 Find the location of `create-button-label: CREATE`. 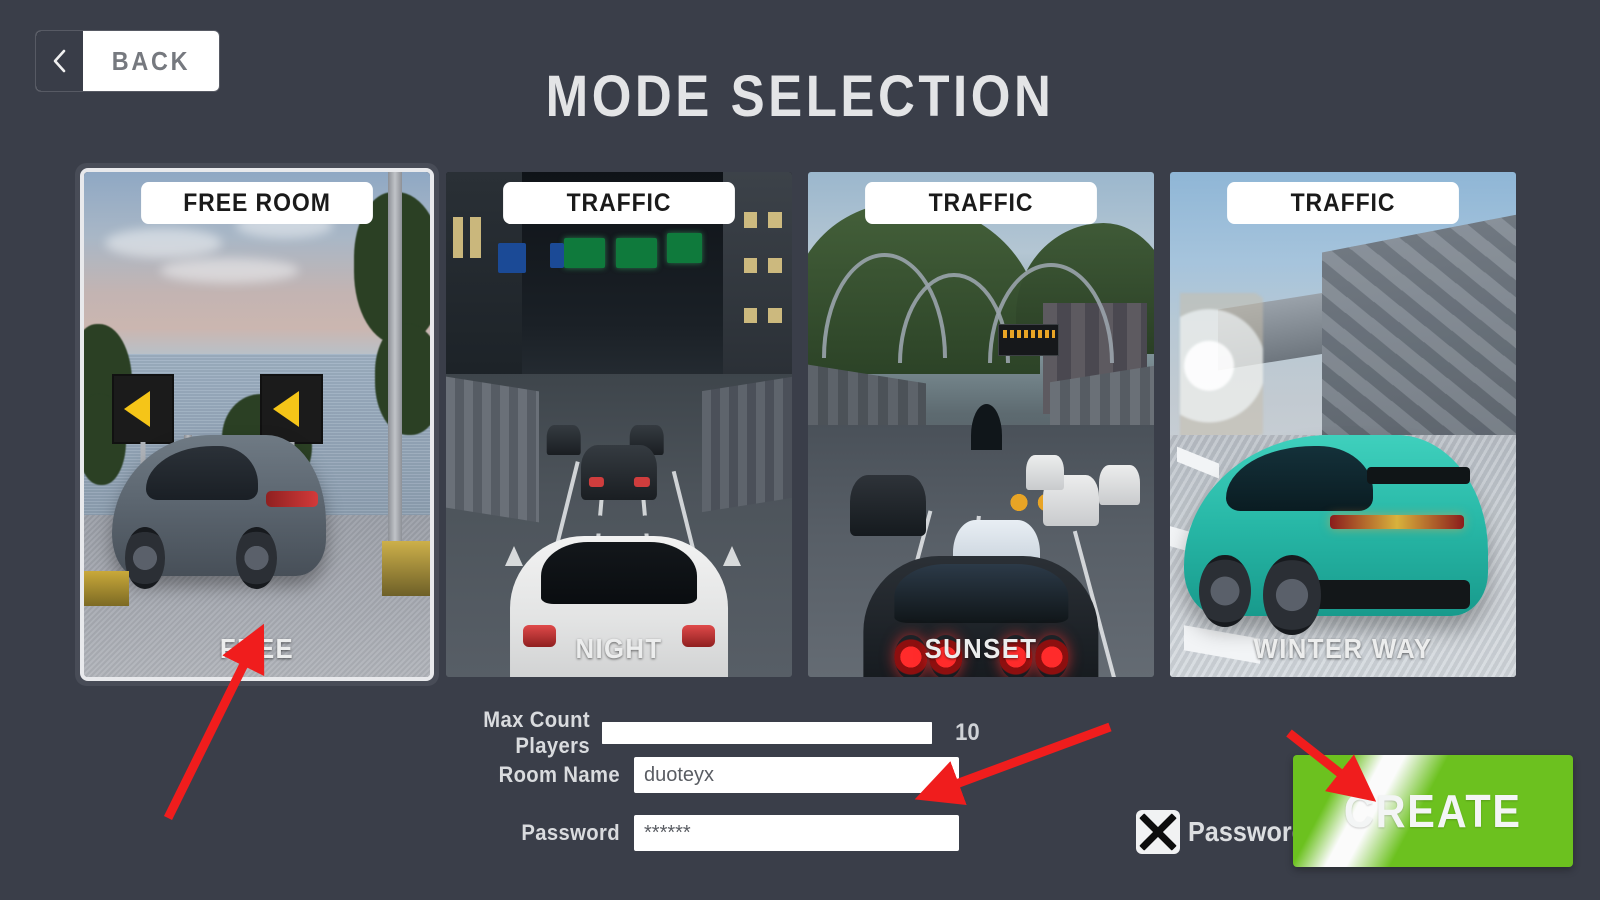

create-button-label: CREATE is located at coordinates (1433, 811).